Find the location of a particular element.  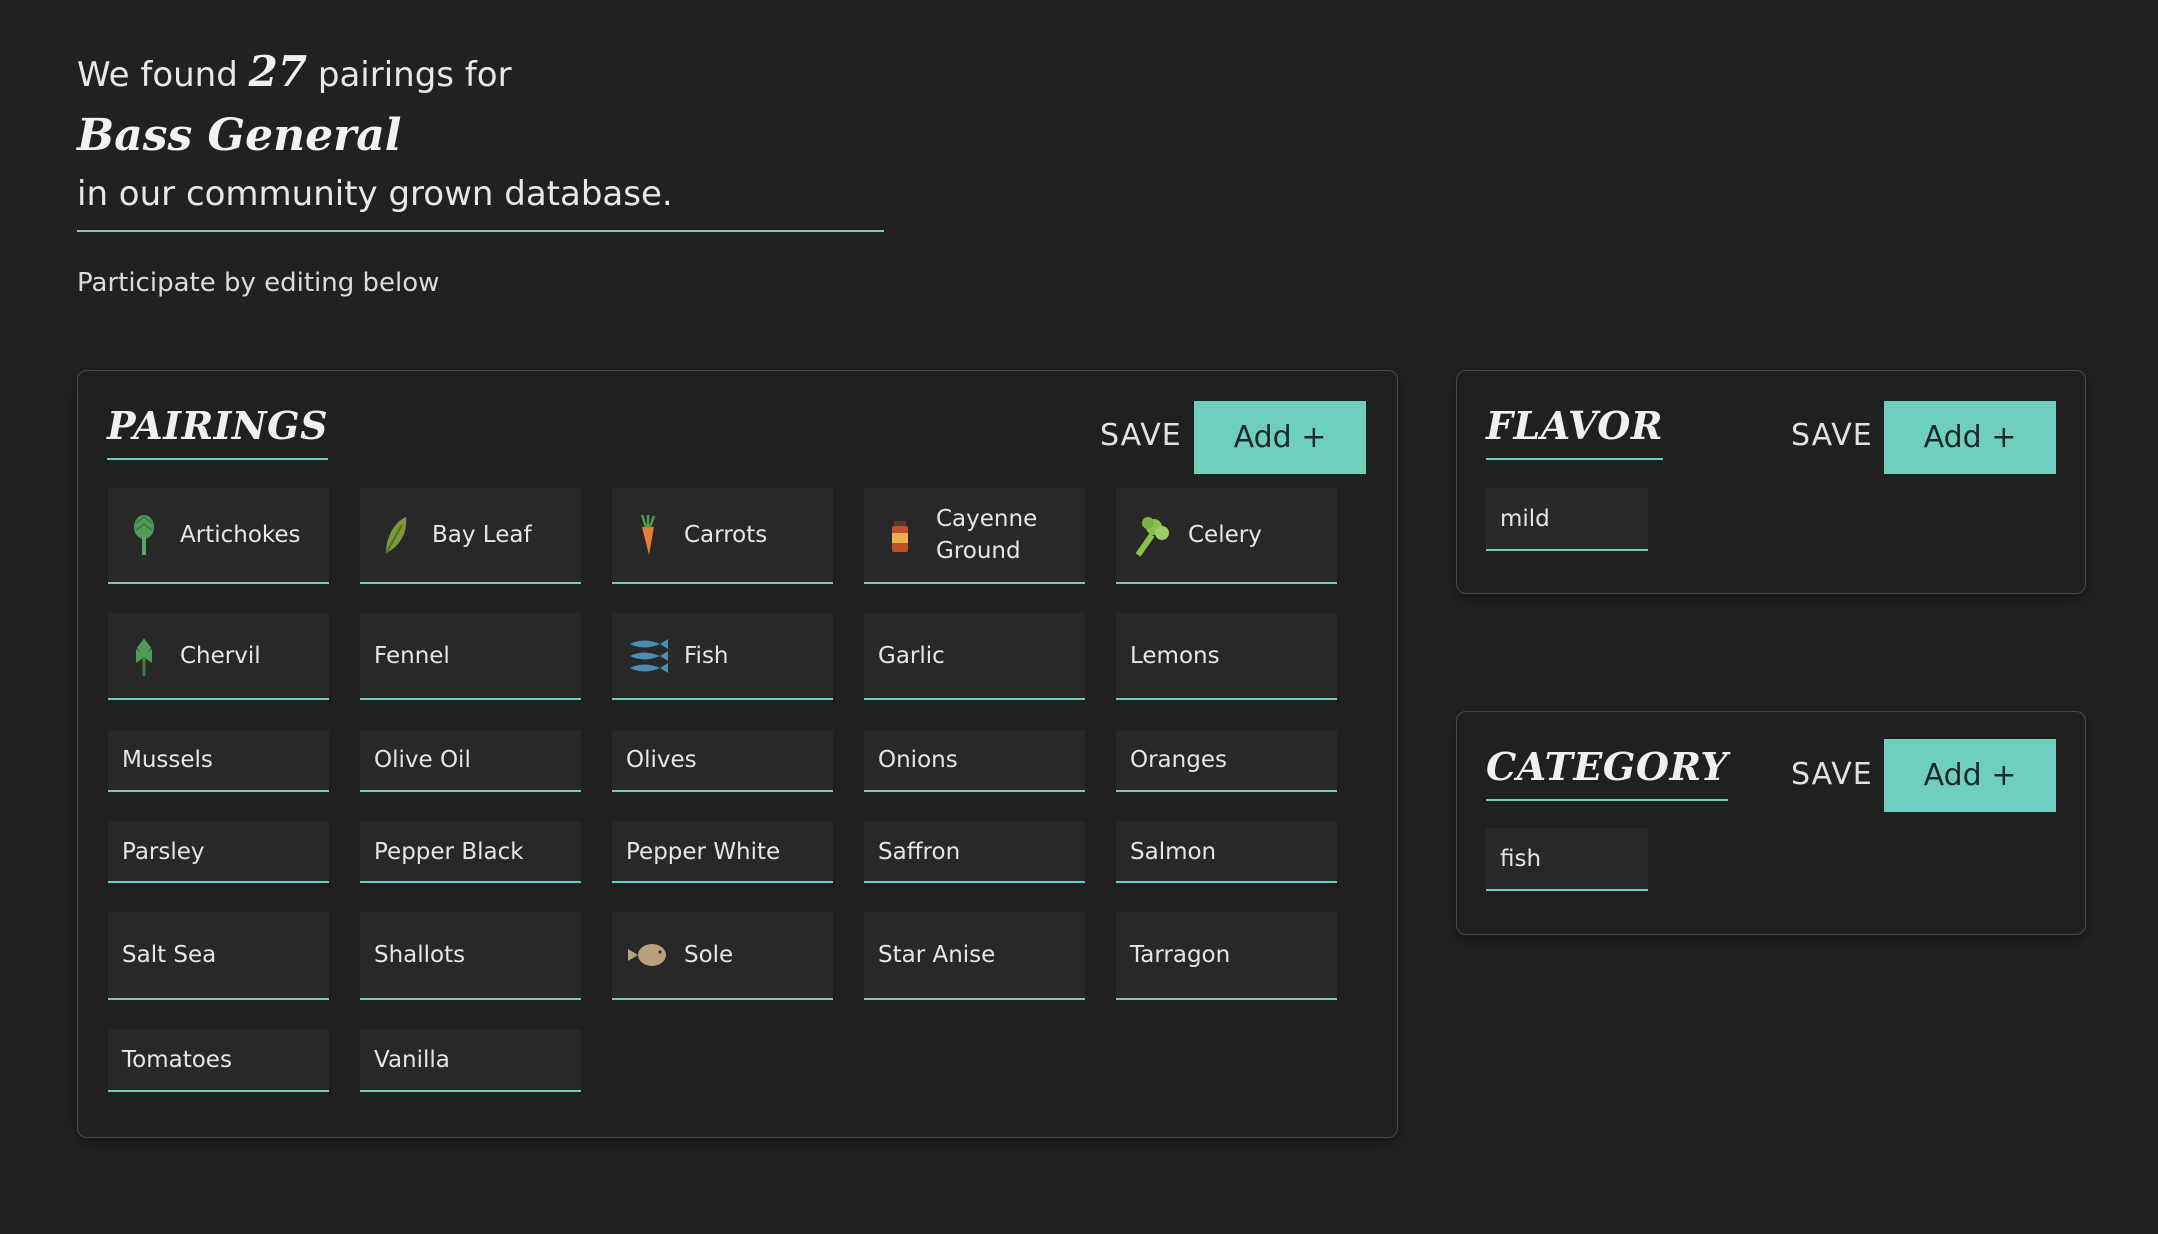

intro-prefix: We found is located at coordinates (157, 75).